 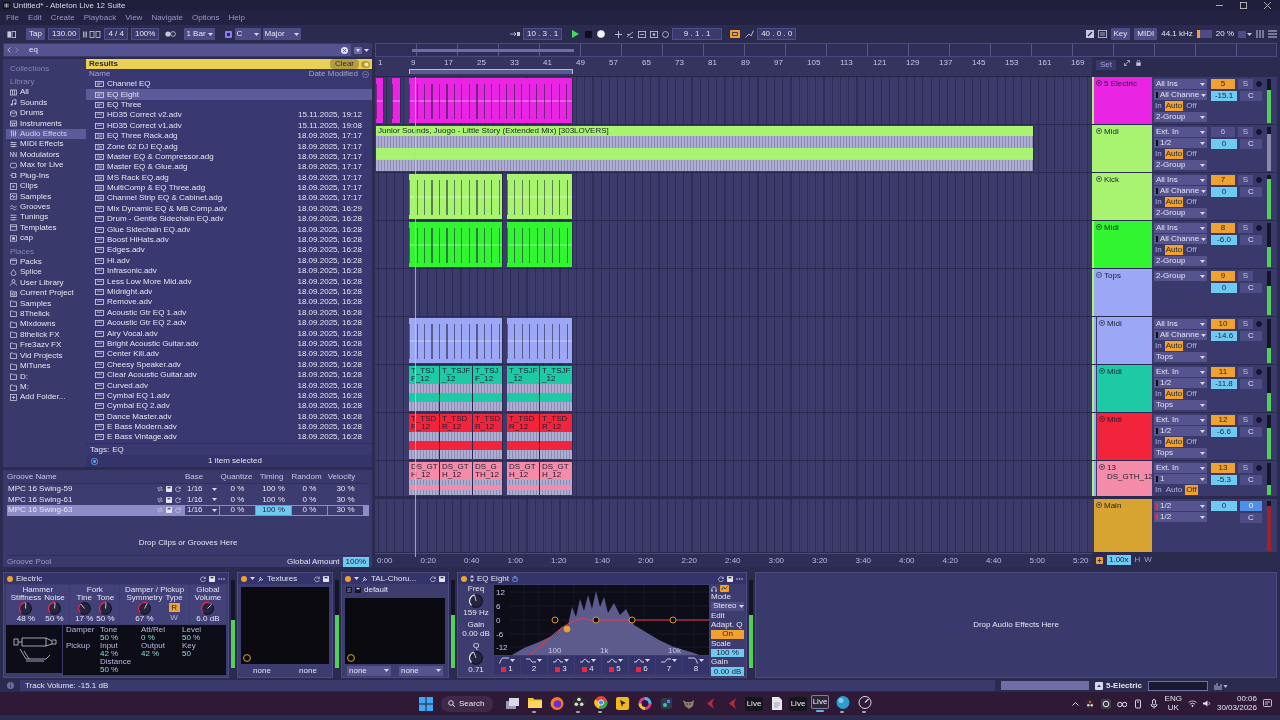 I want to click on input-type-dropdown: Ext. In, so click(x=1180, y=420).